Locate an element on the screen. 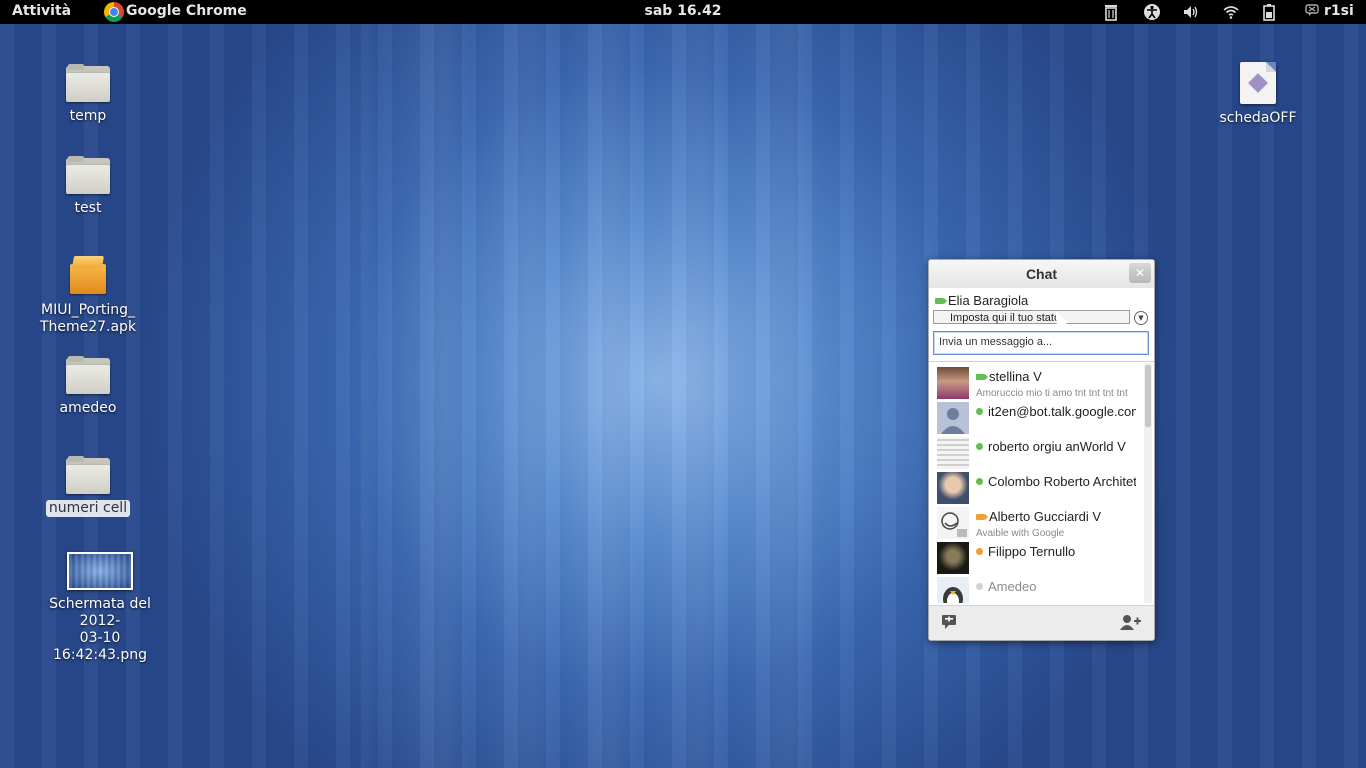 This screenshot has height=768, width=1366. my-account: Elia Baragiola is located at coordinates (981, 300).